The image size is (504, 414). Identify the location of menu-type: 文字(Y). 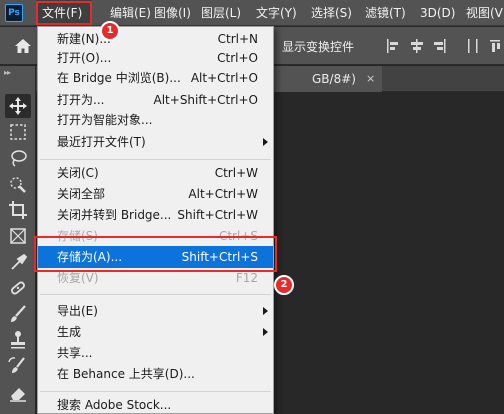
(276, 13).